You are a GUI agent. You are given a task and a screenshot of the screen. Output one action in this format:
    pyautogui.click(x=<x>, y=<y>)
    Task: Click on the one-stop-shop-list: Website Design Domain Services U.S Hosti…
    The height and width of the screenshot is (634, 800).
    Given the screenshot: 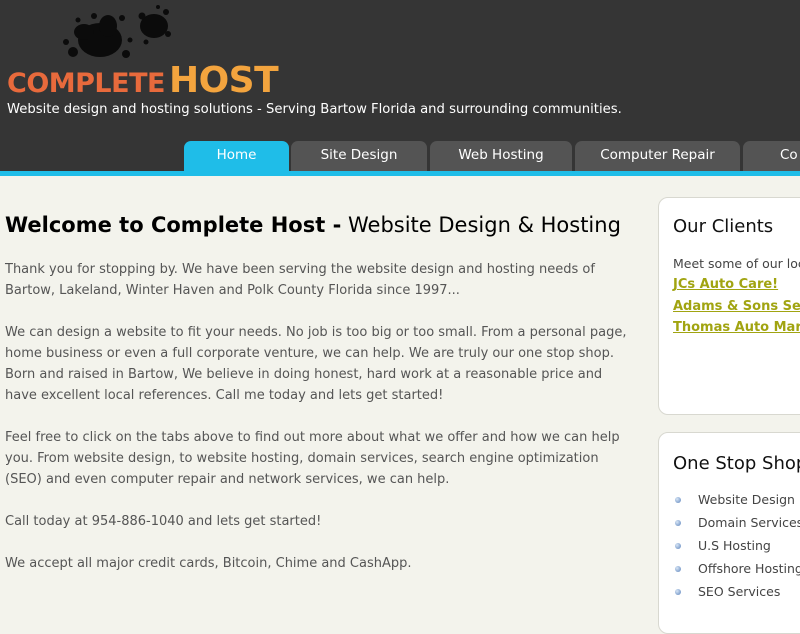 What is the action you would take?
    pyautogui.click(x=736, y=545)
    